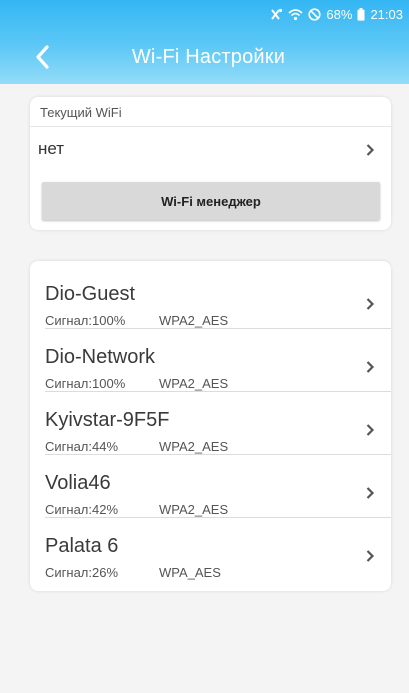  I want to click on network-name: Kyivstar-9F5F, so click(107, 420).